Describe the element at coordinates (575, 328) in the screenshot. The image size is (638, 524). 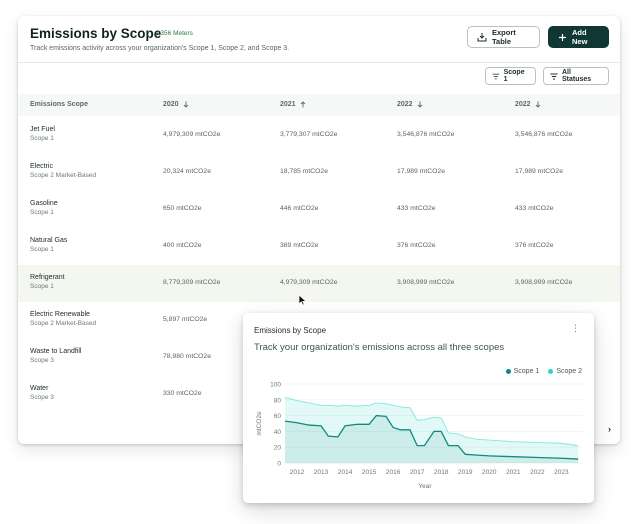
I see `kebab-menu-icon: ⋮` at that location.